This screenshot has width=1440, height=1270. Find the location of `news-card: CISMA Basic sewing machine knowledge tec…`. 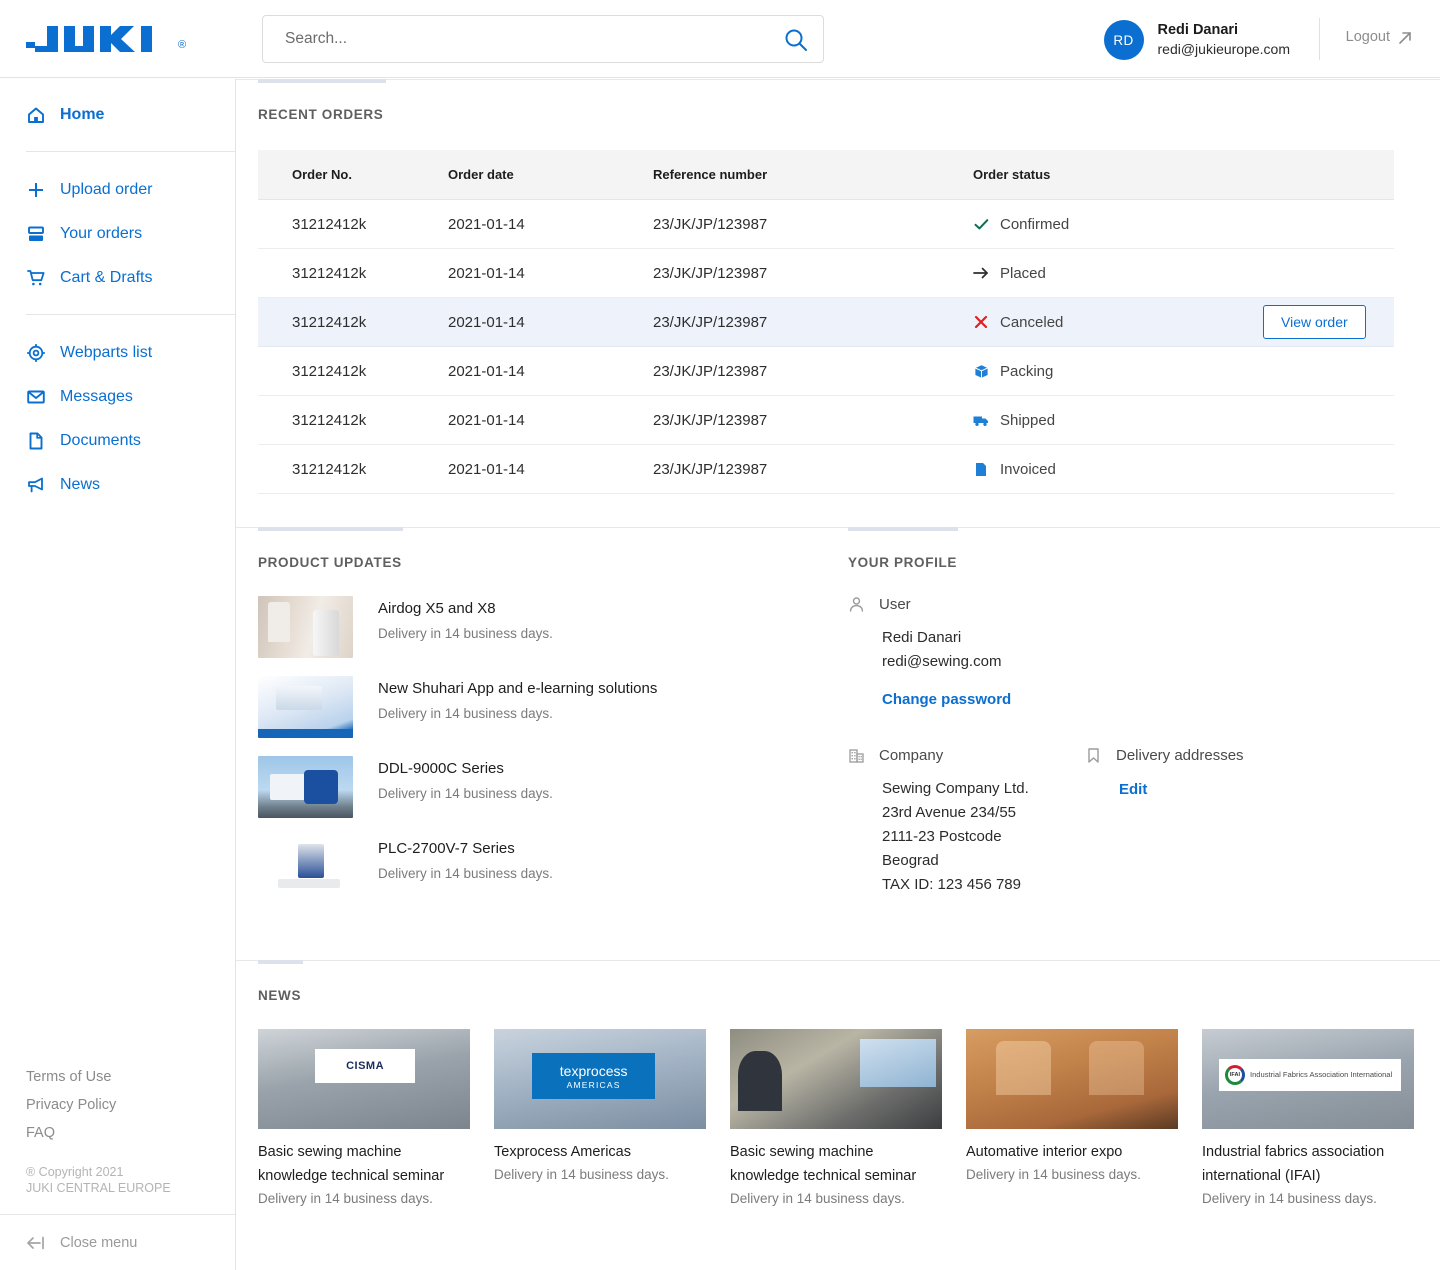

news-card: CISMA Basic sewing machine knowledge tec… is located at coordinates (364, 1117).